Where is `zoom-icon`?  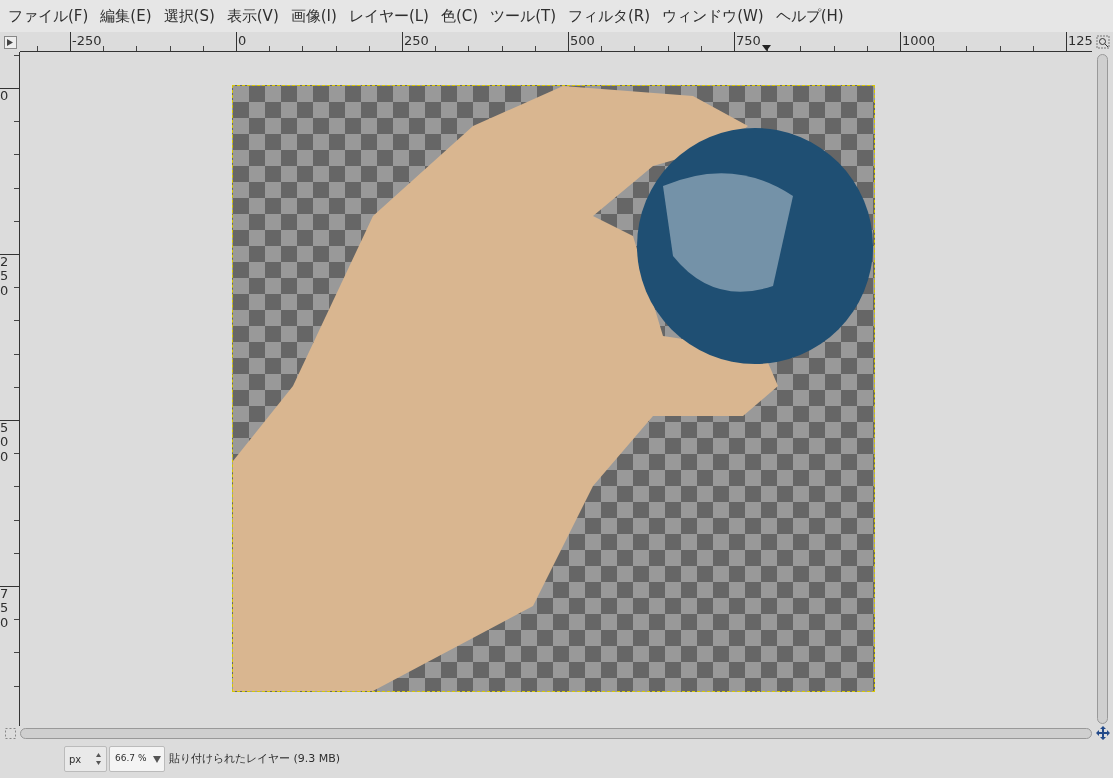 zoom-icon is located at coordinates (1102, 42).